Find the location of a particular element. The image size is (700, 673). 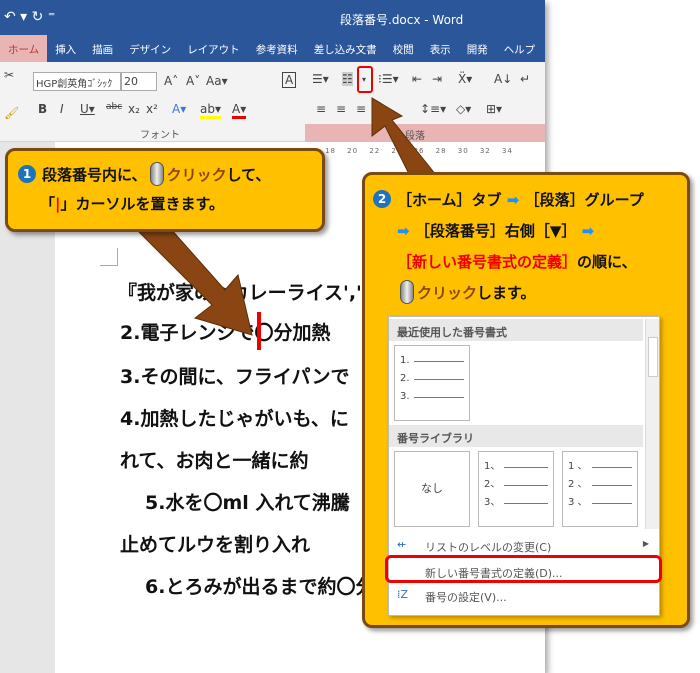

format-tile-comma: 1、 2、 3、 is located at coordinates (516, 489).